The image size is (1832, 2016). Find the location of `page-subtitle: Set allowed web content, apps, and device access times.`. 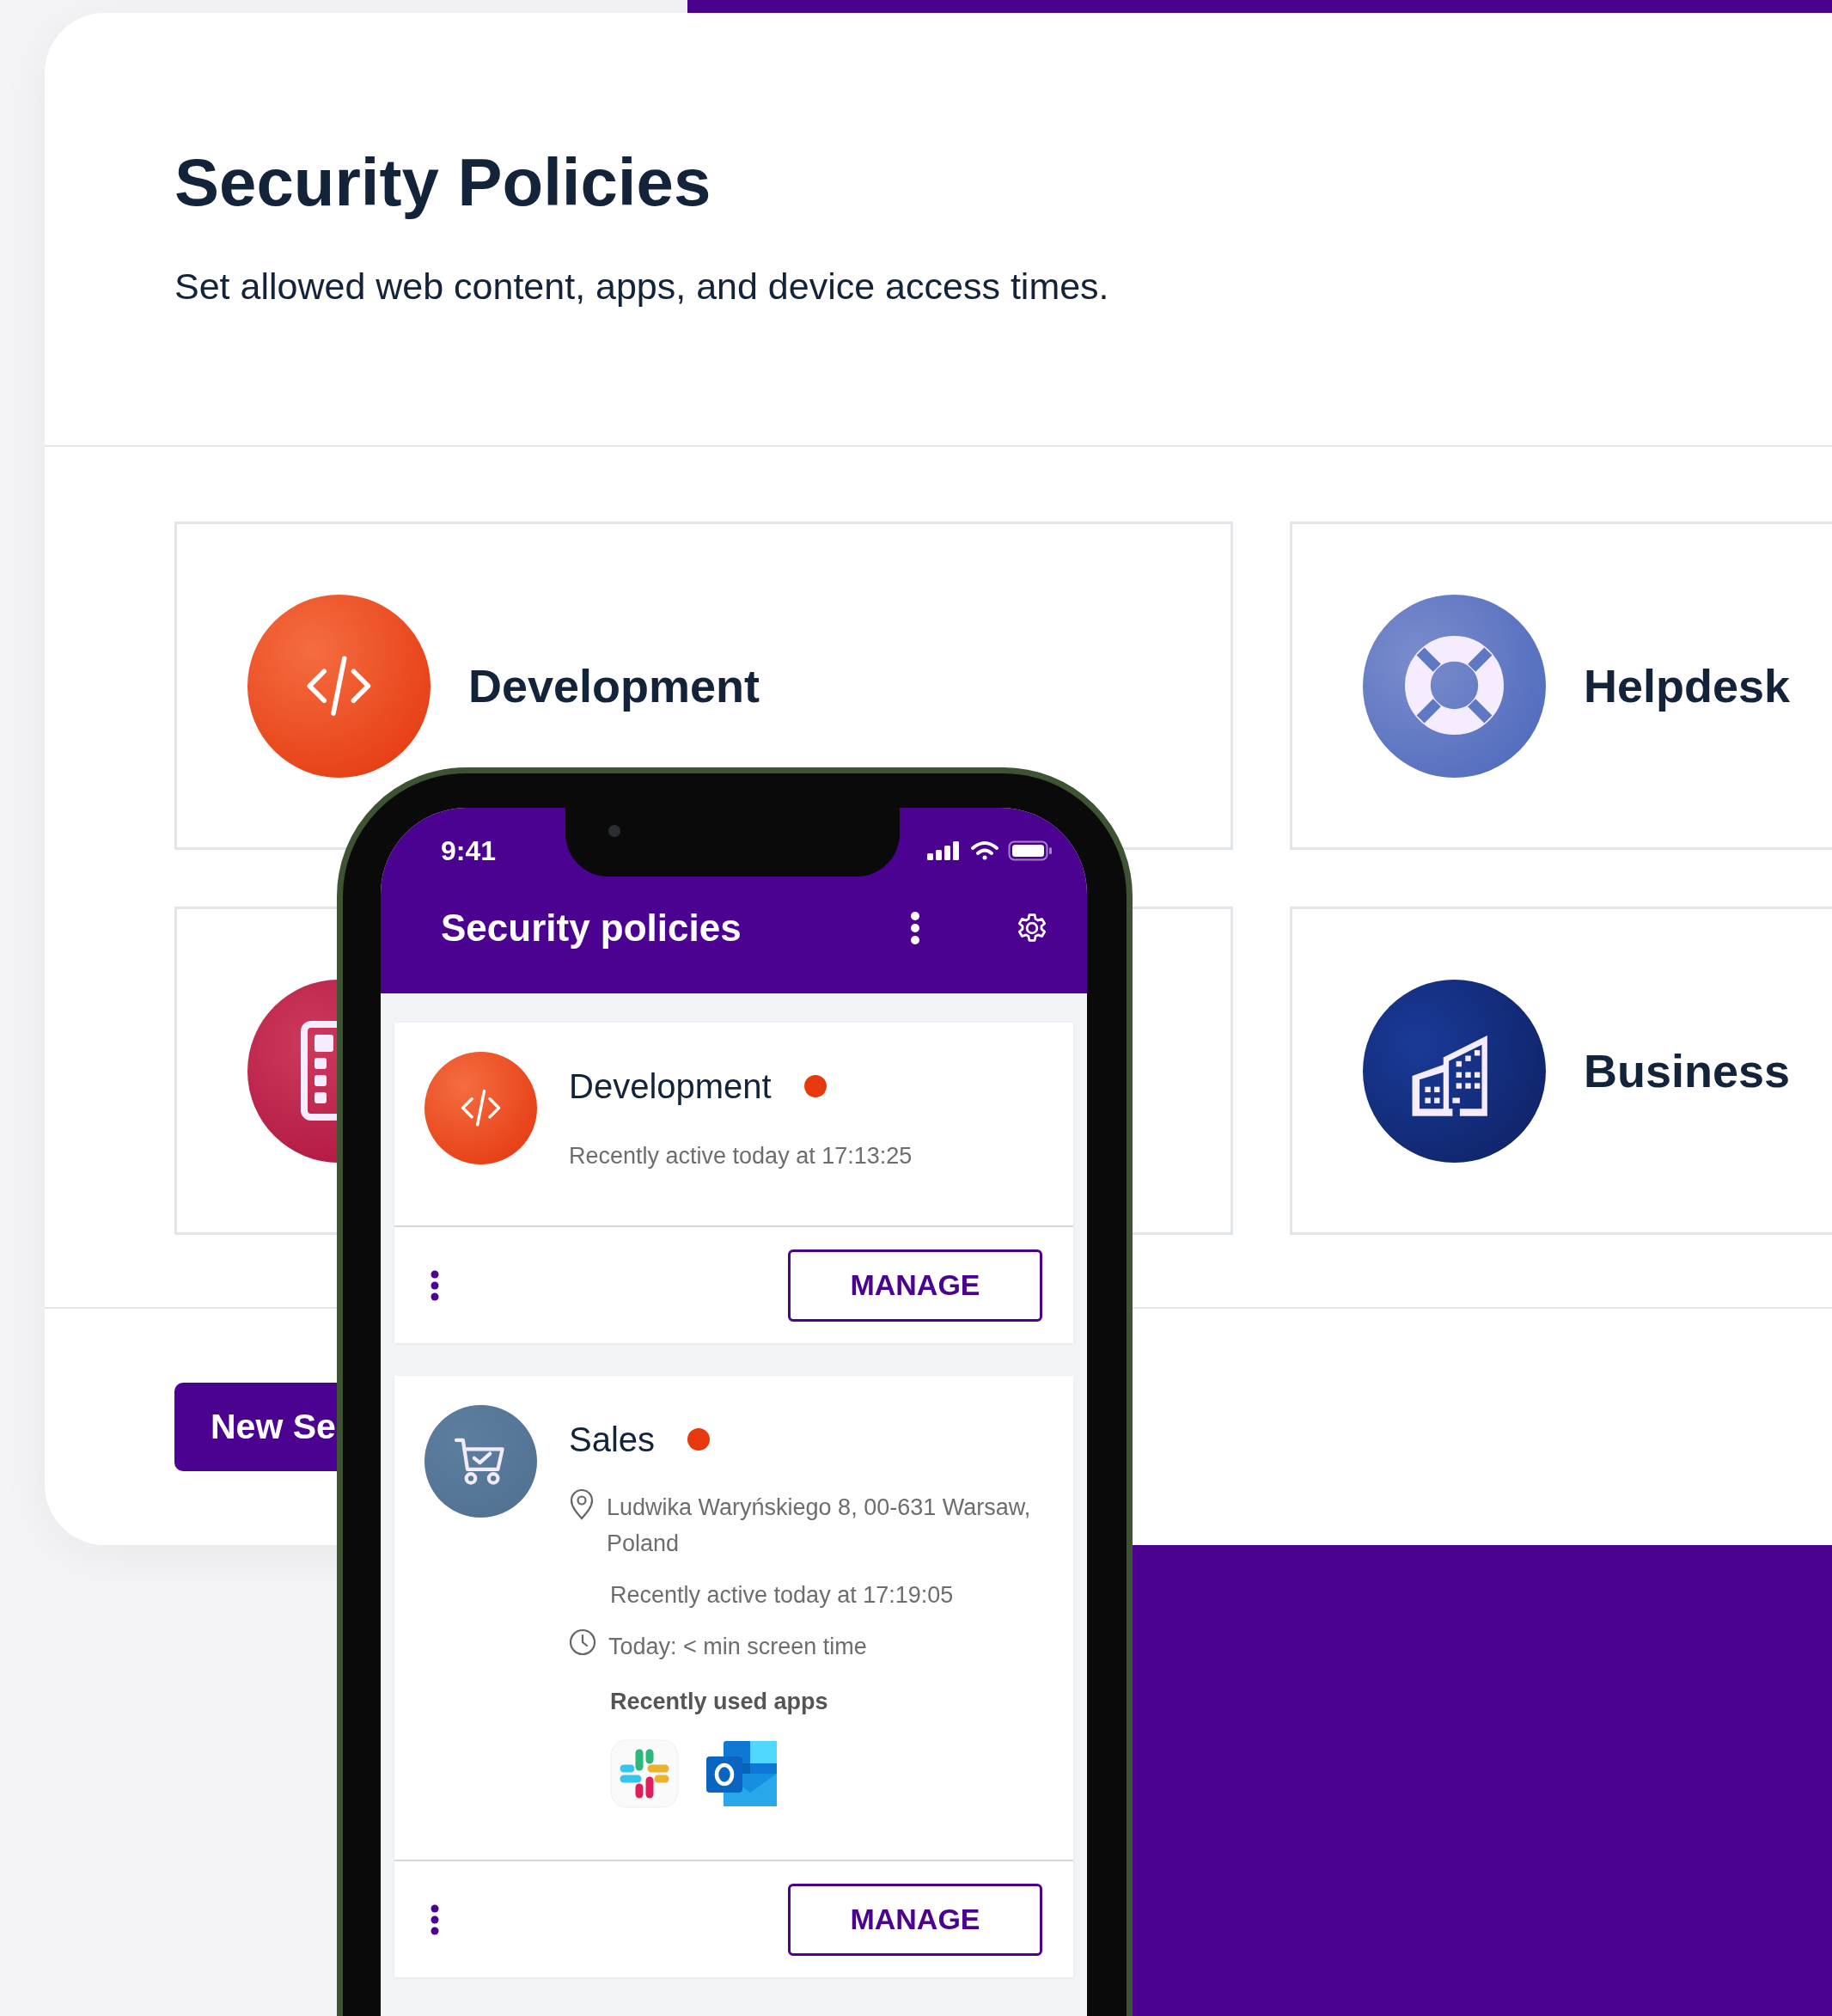

page-subtitle: Set allowed web content, apps, and device access times. is located at coordinates (642, 287).